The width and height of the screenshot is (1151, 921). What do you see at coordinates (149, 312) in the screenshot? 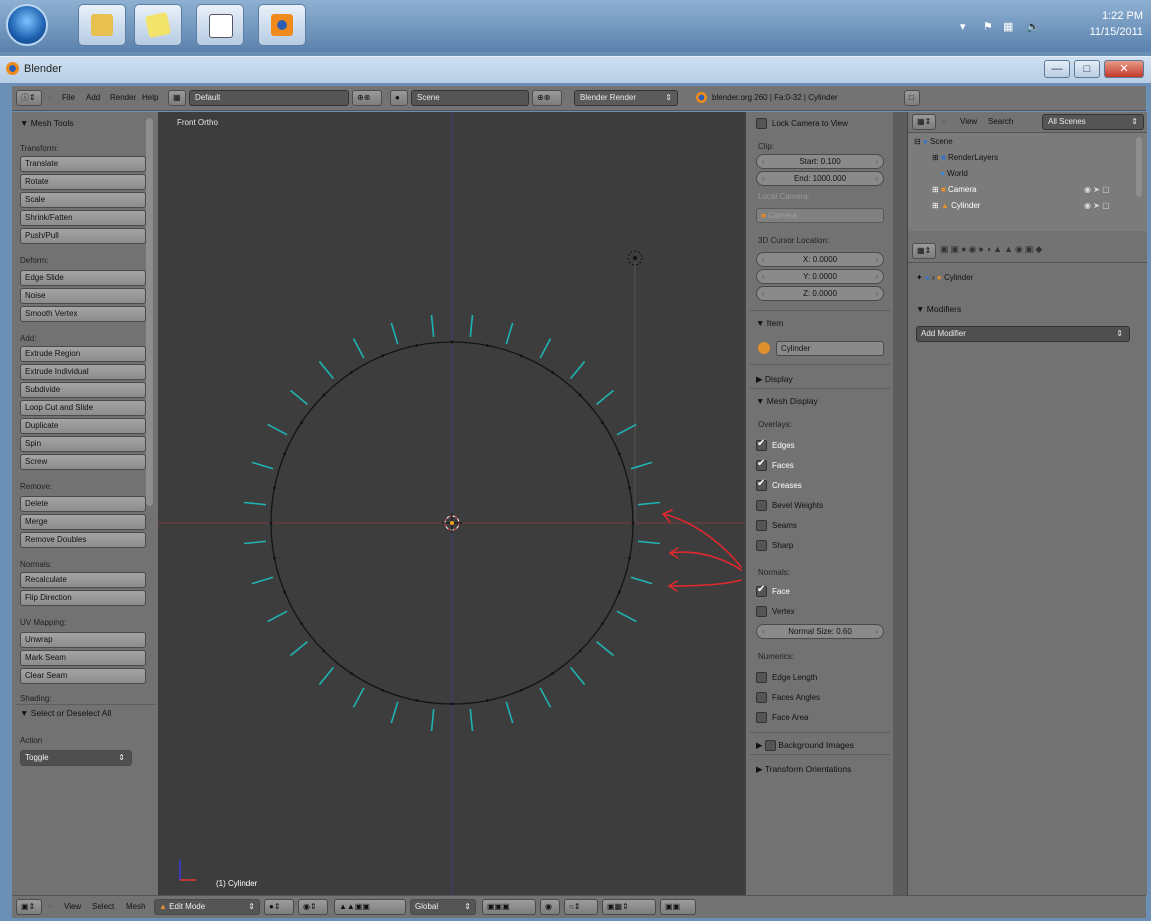
I see `tool-shelf-scrollbar` at bounding box center [149, 312].